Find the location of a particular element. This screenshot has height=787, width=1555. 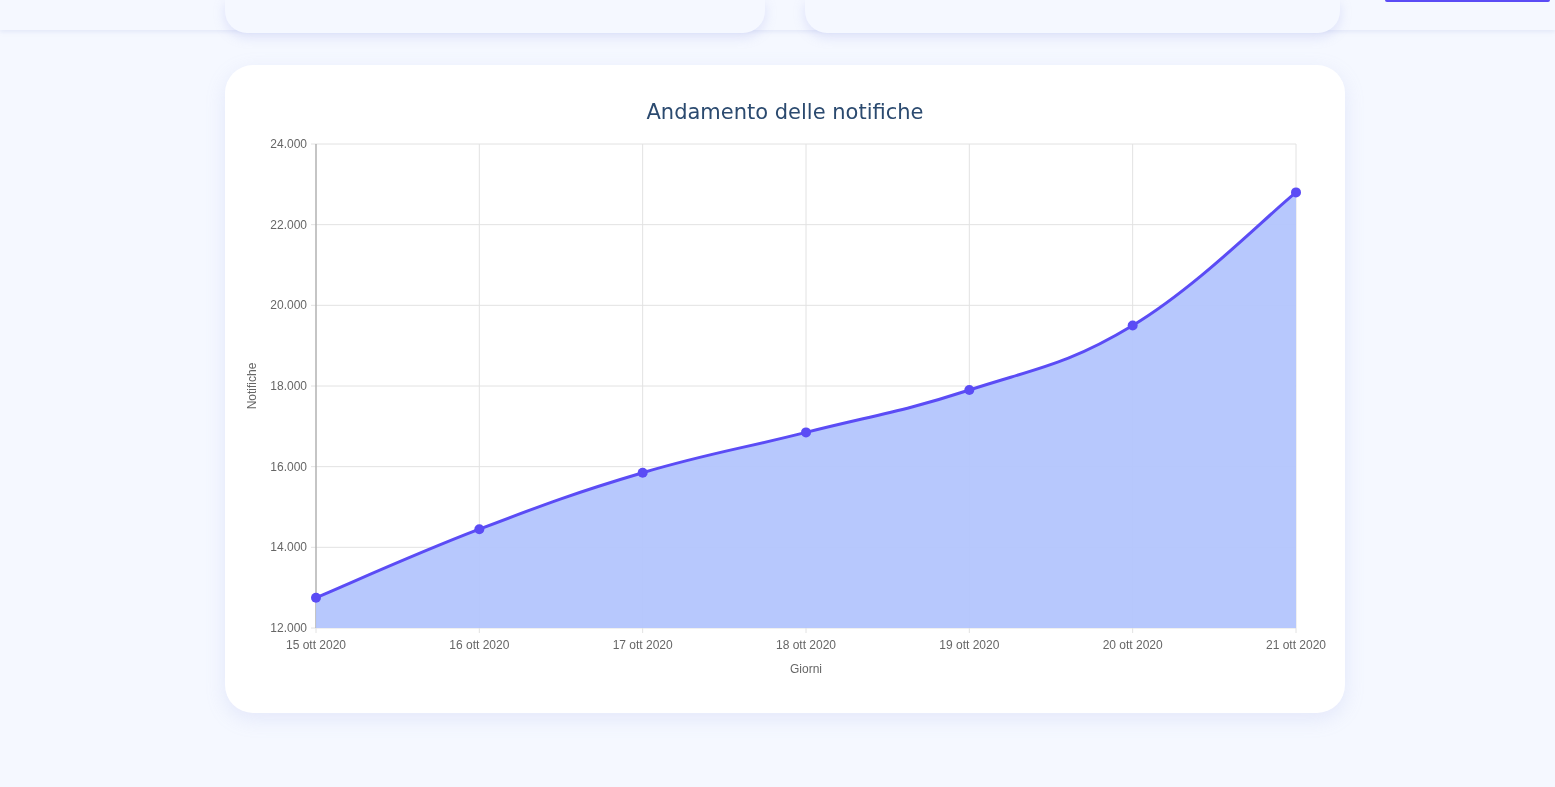

y-tick-label: 14.000 is located at coordinates (288, 547).